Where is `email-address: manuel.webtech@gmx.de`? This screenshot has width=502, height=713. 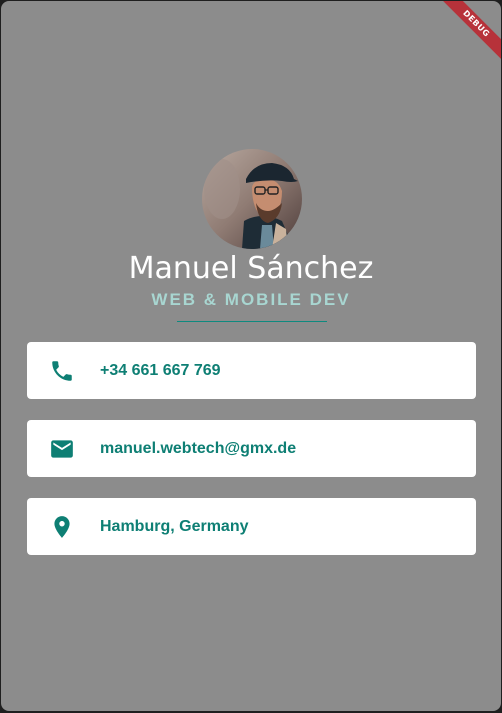 email-address: manuel.webtech@gmx.de is located at coordinates (198, 448).